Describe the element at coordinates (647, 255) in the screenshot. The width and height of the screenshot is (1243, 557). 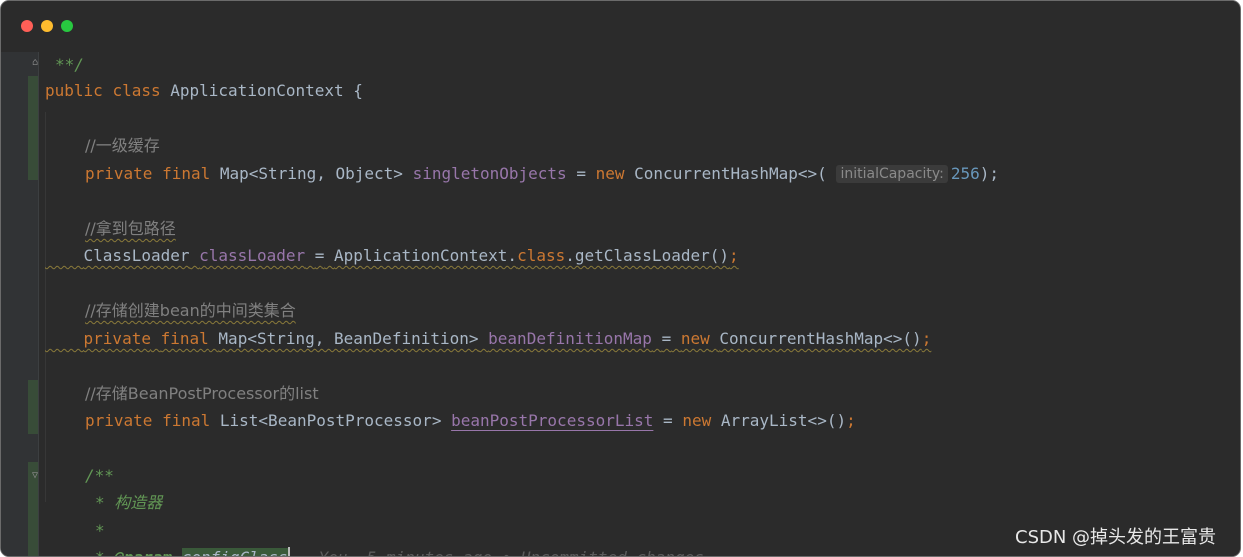
I see `method-call: .getClassLoader()` at that location.